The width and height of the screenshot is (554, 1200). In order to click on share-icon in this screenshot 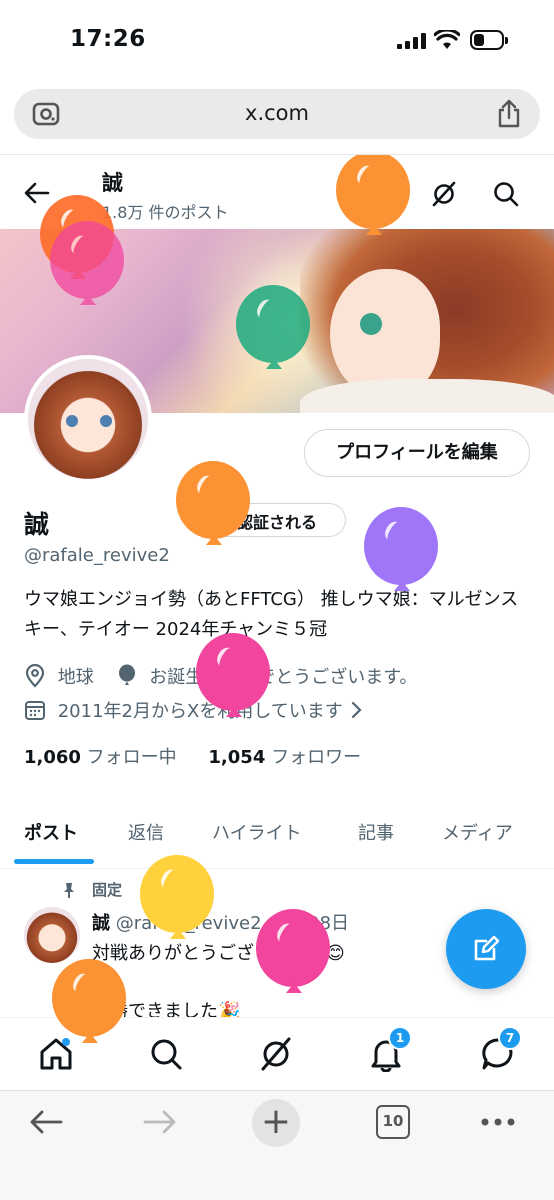, I will do `click(509, 114)`.